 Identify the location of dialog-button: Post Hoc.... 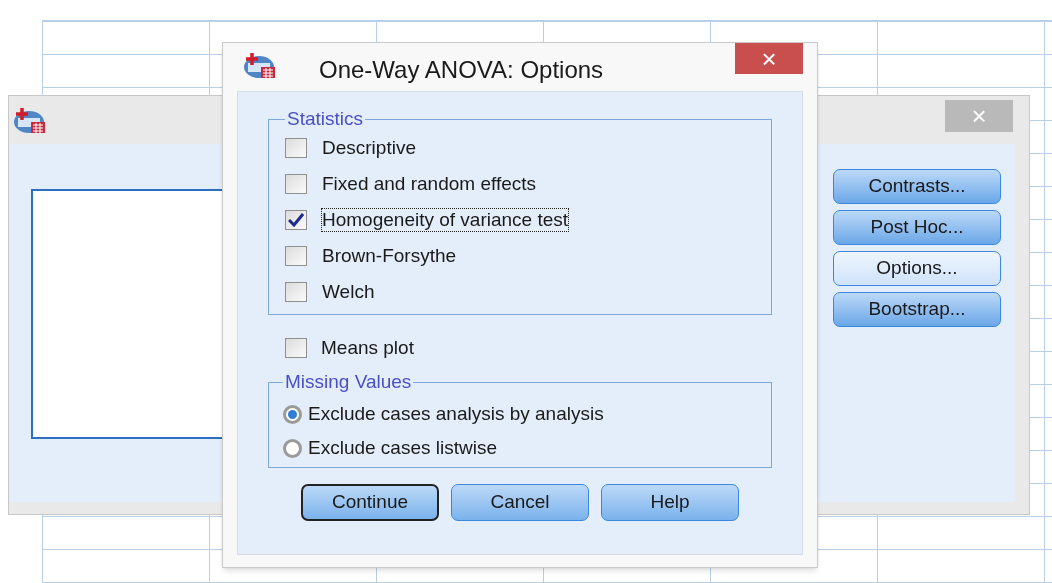
(917, 227).